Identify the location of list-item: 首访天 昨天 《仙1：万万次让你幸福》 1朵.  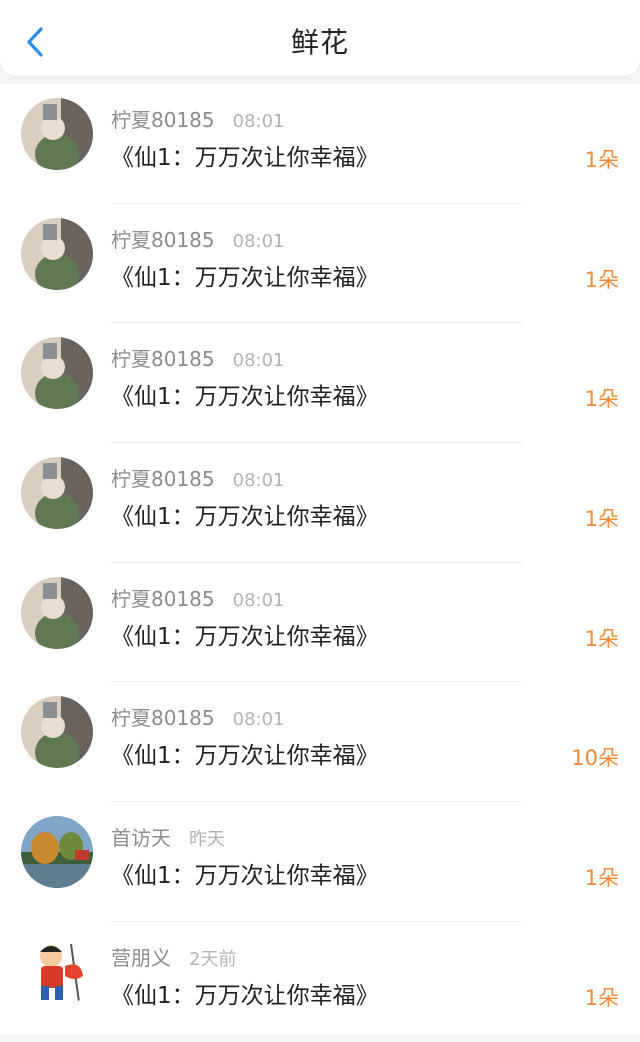
(320, 862).